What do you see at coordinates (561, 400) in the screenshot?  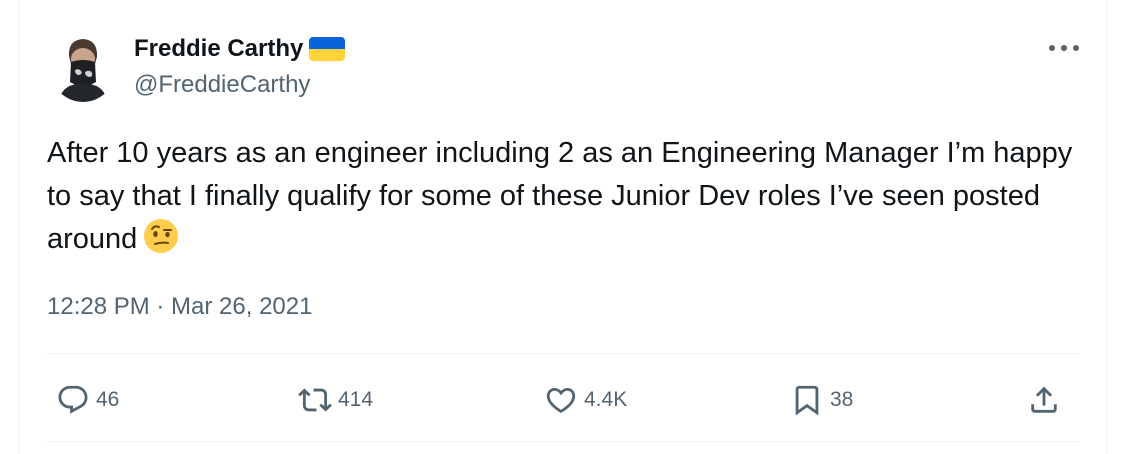 I see `heart-icon` at bounding box center [561, 400].